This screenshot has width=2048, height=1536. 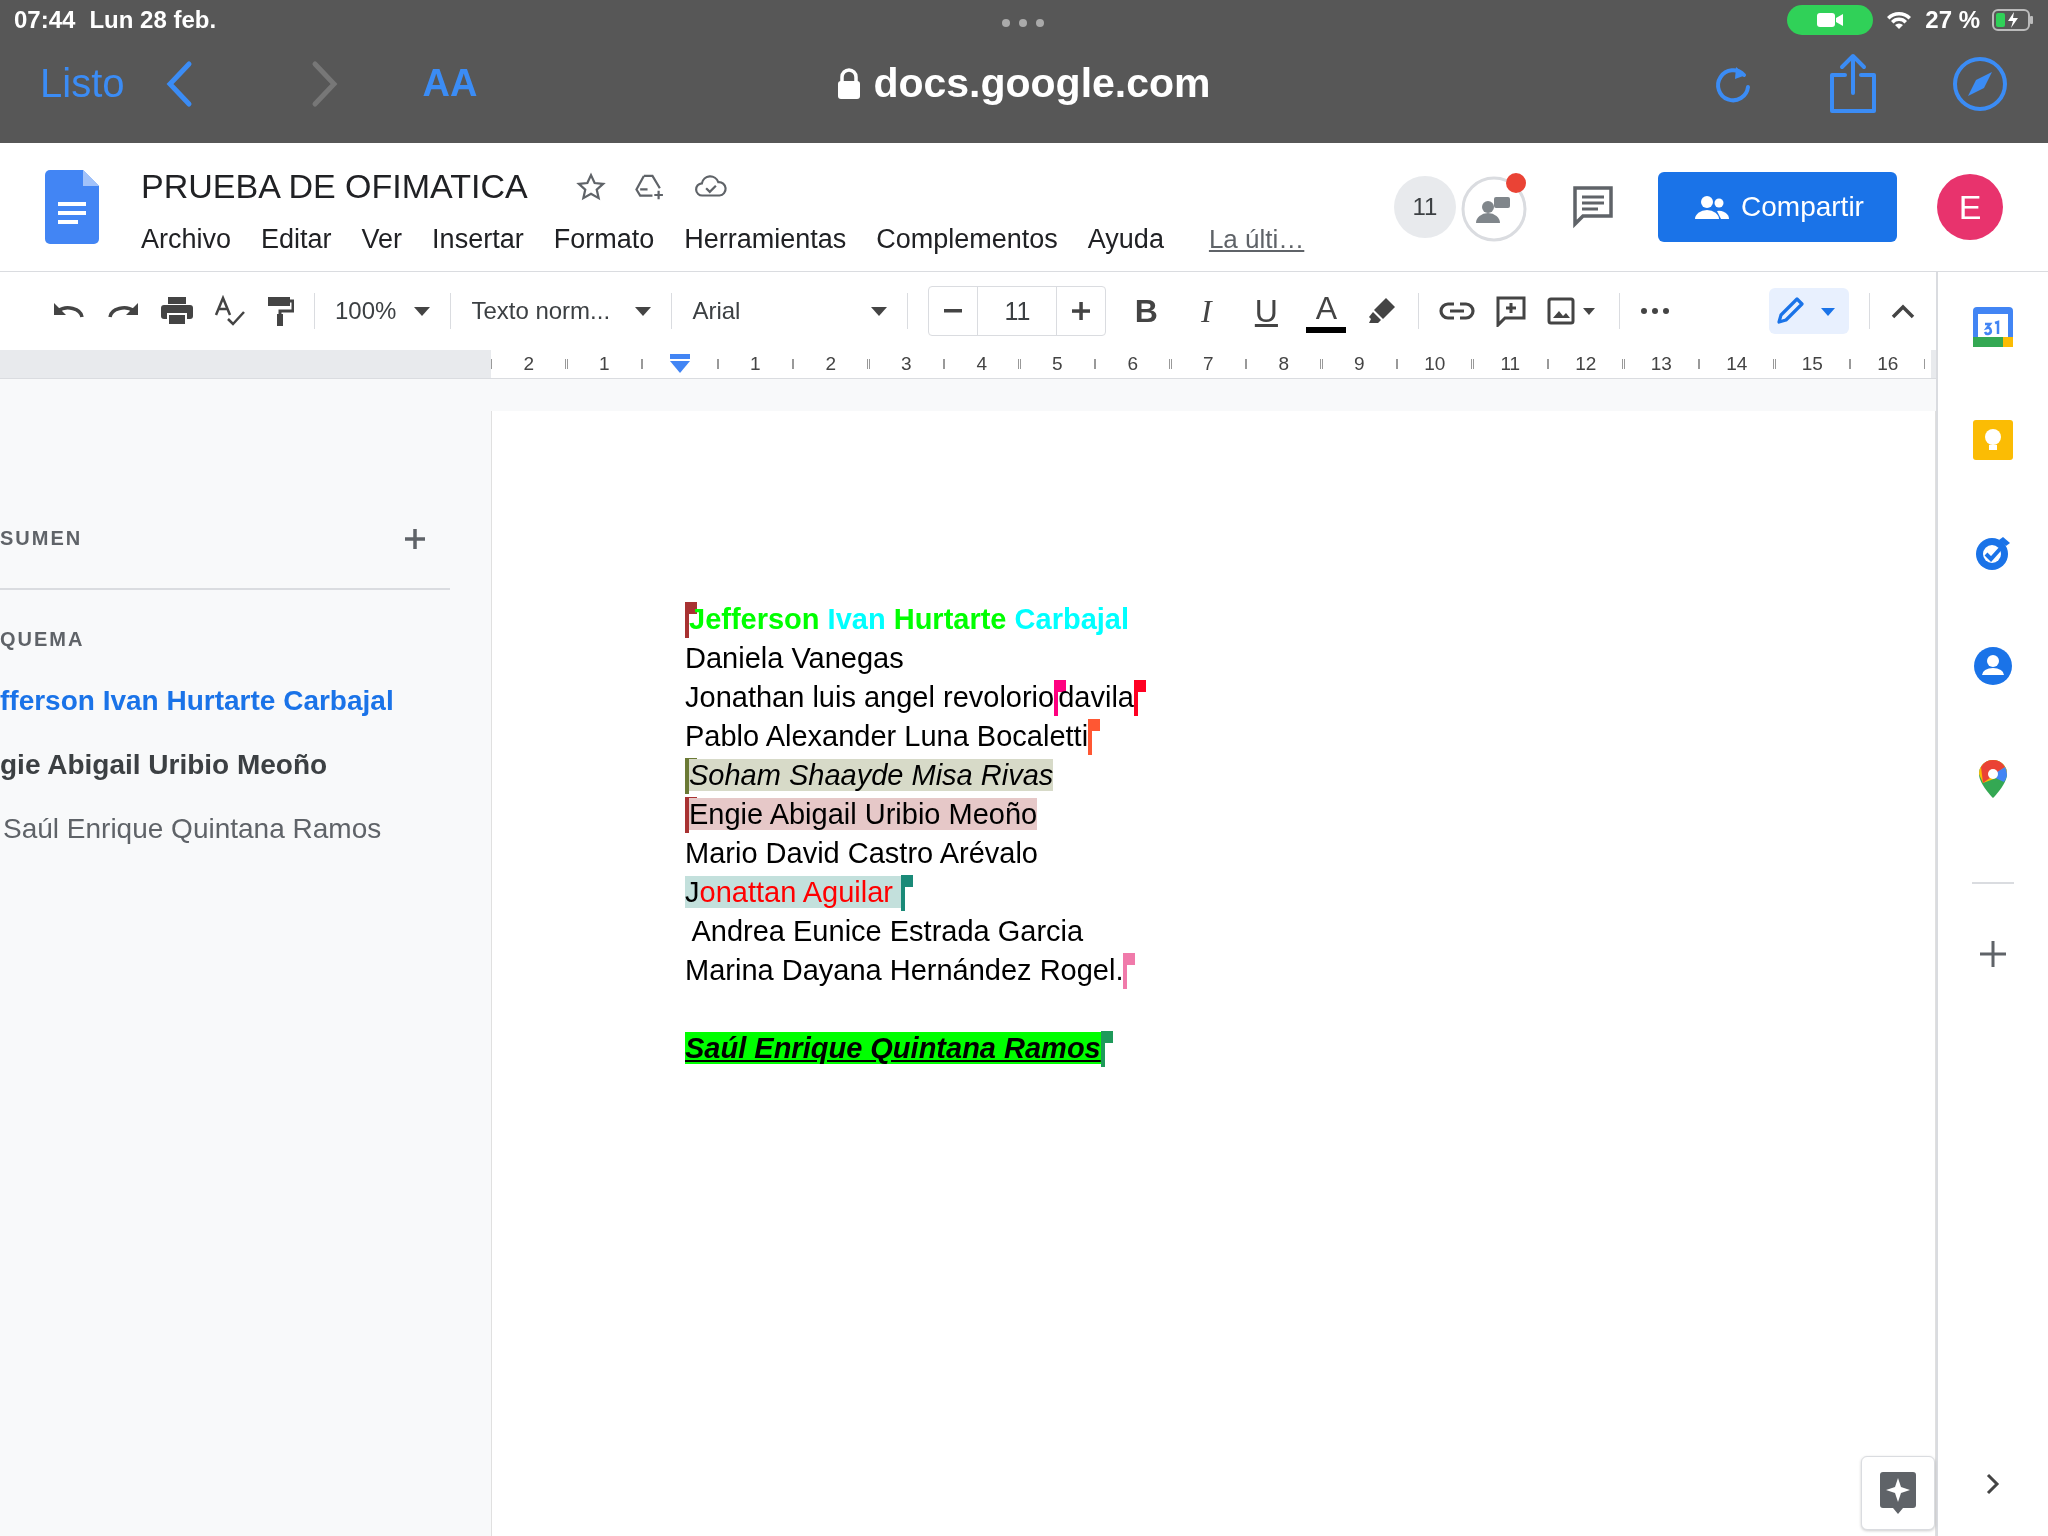 I want to click on document-text: Pablo Alexander Luna Bocaletti, so click(x=887, y=736).